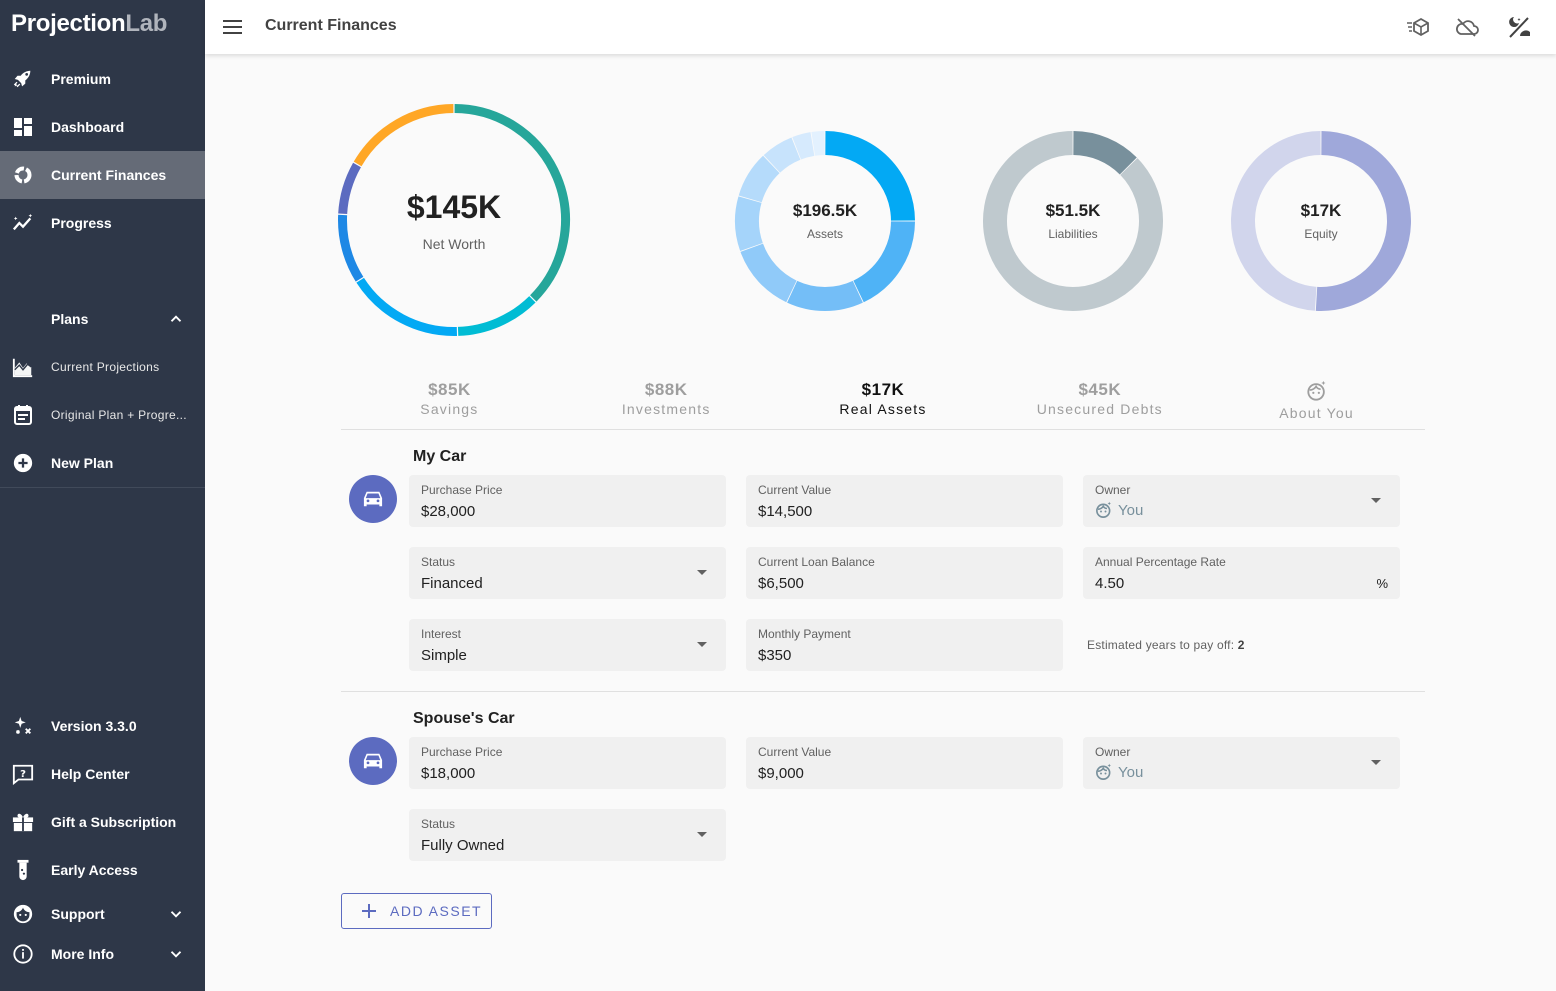 This screenshot has width=1556, height=991. What do you see at coordinates (94, 726) in the screenshot?
I see `sidebar-item-label: Version 3.3.0` at bounding box center [94, 726].